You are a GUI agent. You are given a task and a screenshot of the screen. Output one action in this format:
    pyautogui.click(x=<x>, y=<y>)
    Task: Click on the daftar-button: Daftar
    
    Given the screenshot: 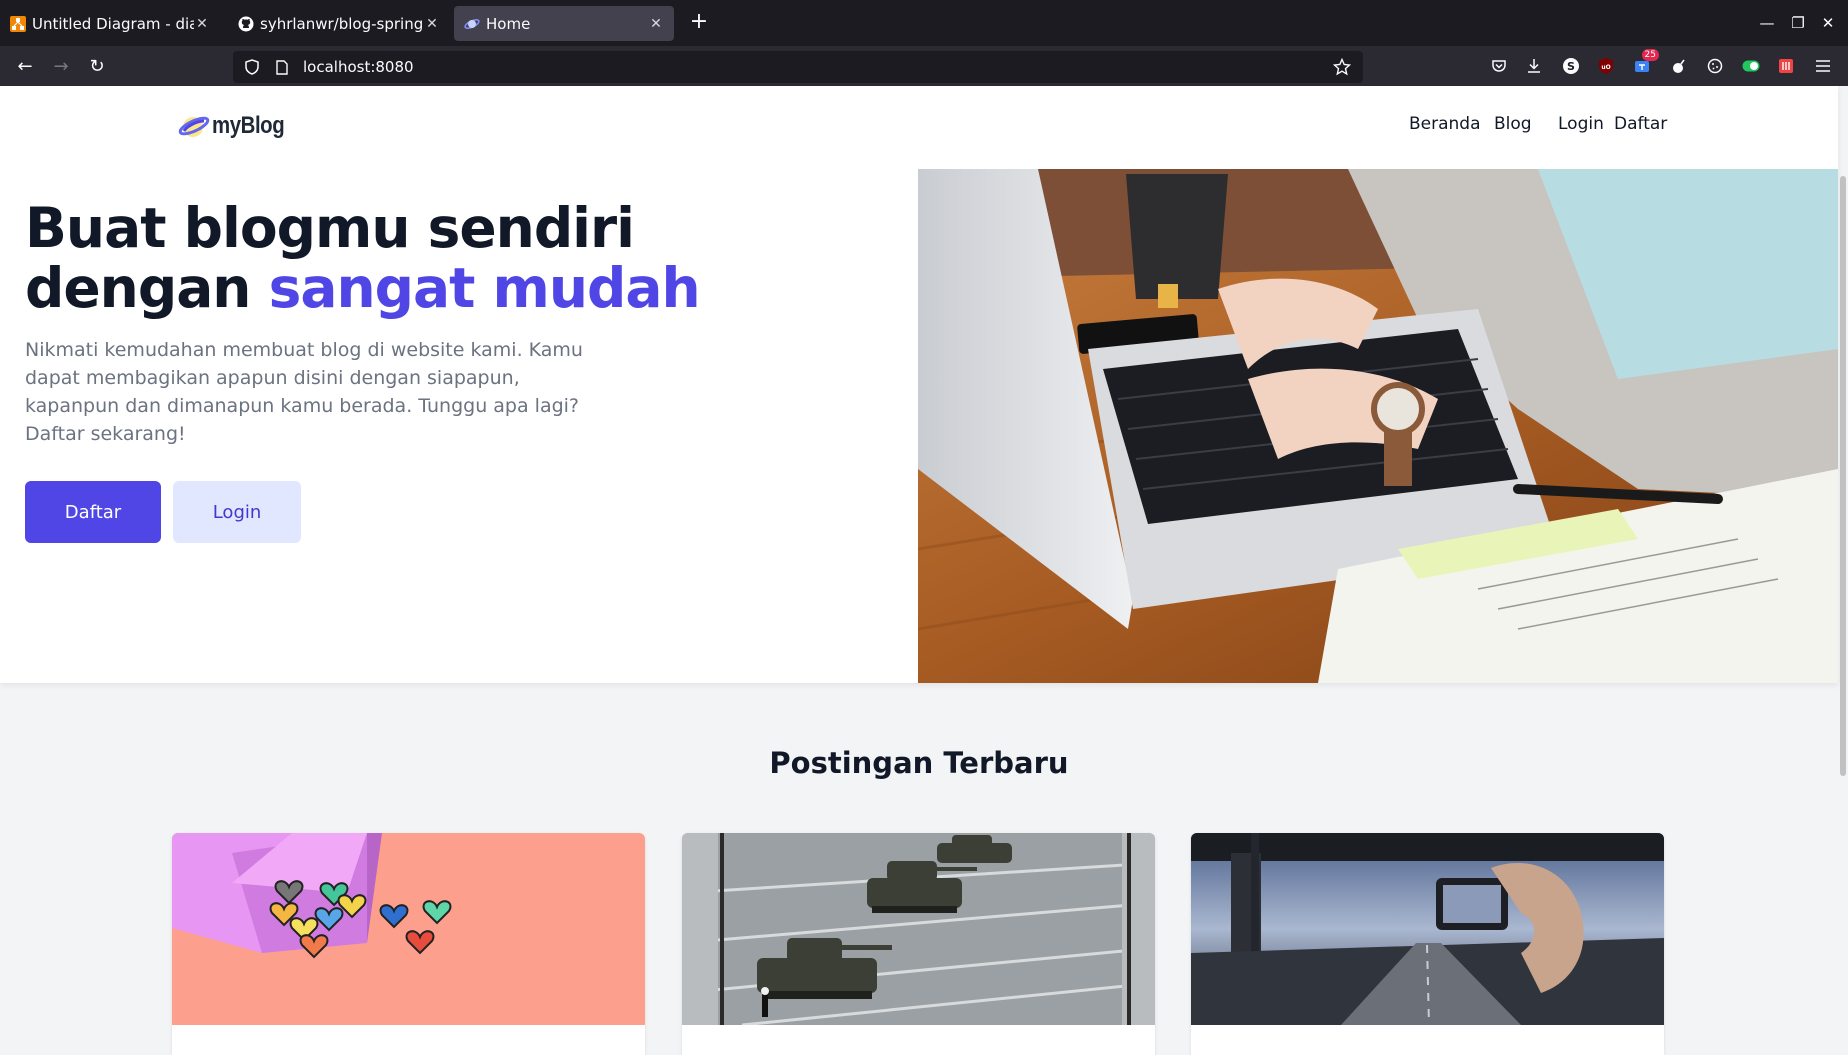 What is the action you would take?
    pyautogui.click(x=93, y=512)
    